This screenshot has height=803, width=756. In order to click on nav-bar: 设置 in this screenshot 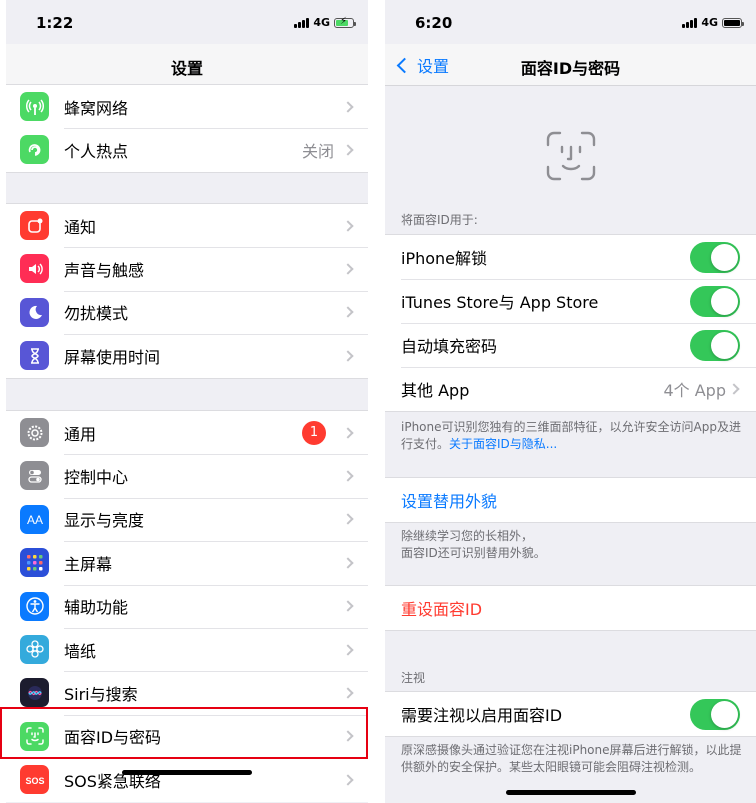, I will do `click(187, 65)`.